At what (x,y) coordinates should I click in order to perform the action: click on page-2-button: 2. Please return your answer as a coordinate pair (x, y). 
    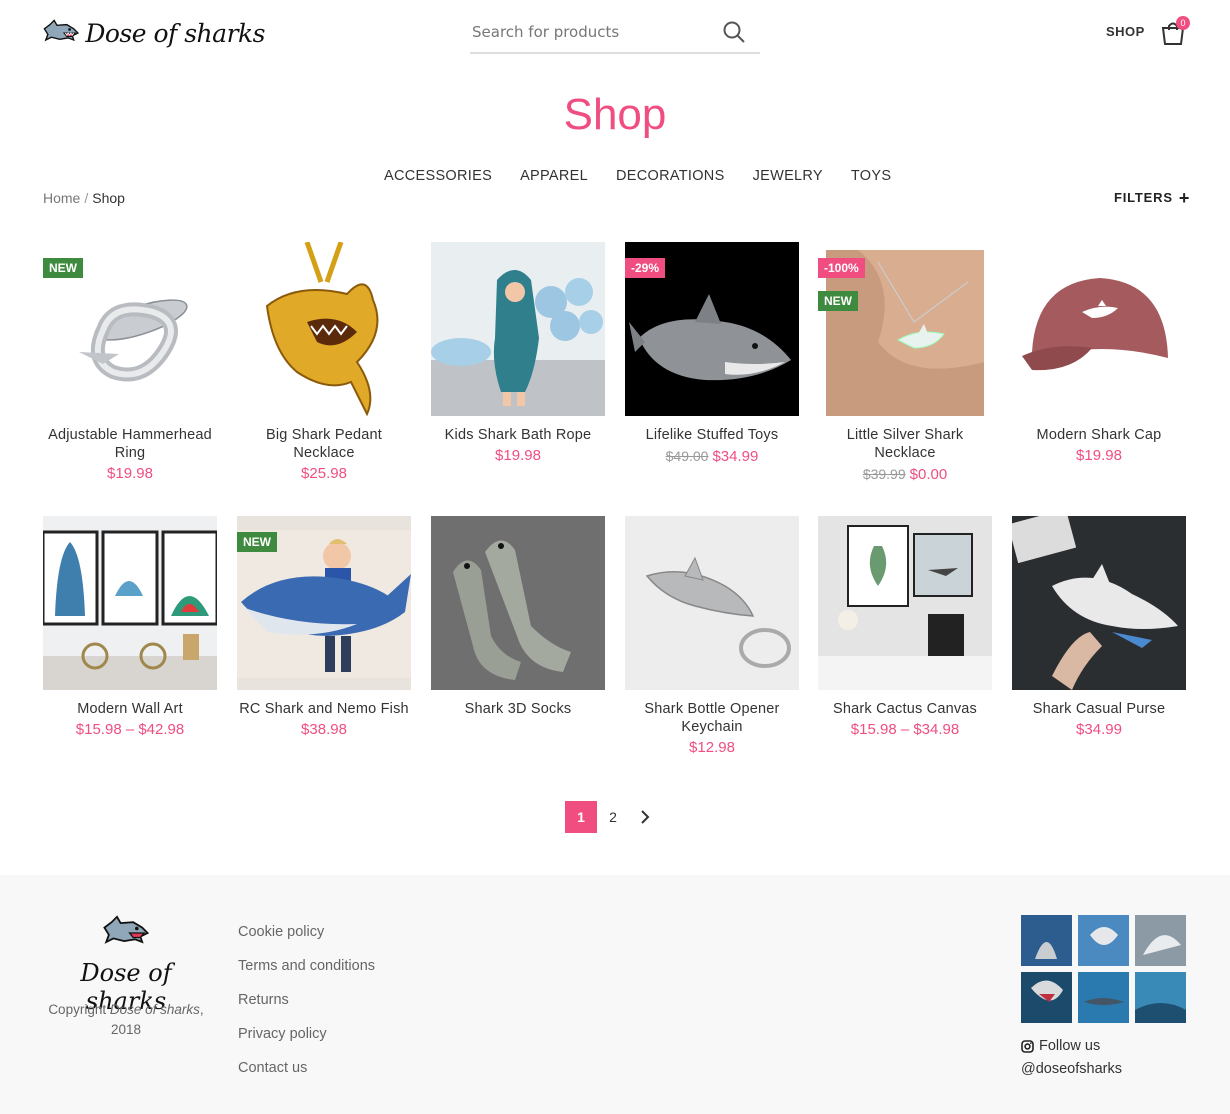
    Looking at the image, I should click on (613, 817).